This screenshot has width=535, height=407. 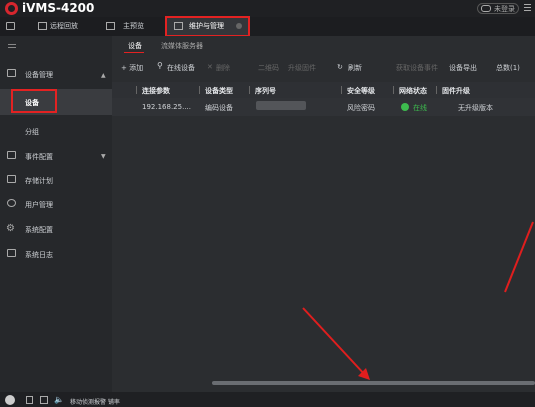 I want to click on image-icon, so click(x=44, y=400).